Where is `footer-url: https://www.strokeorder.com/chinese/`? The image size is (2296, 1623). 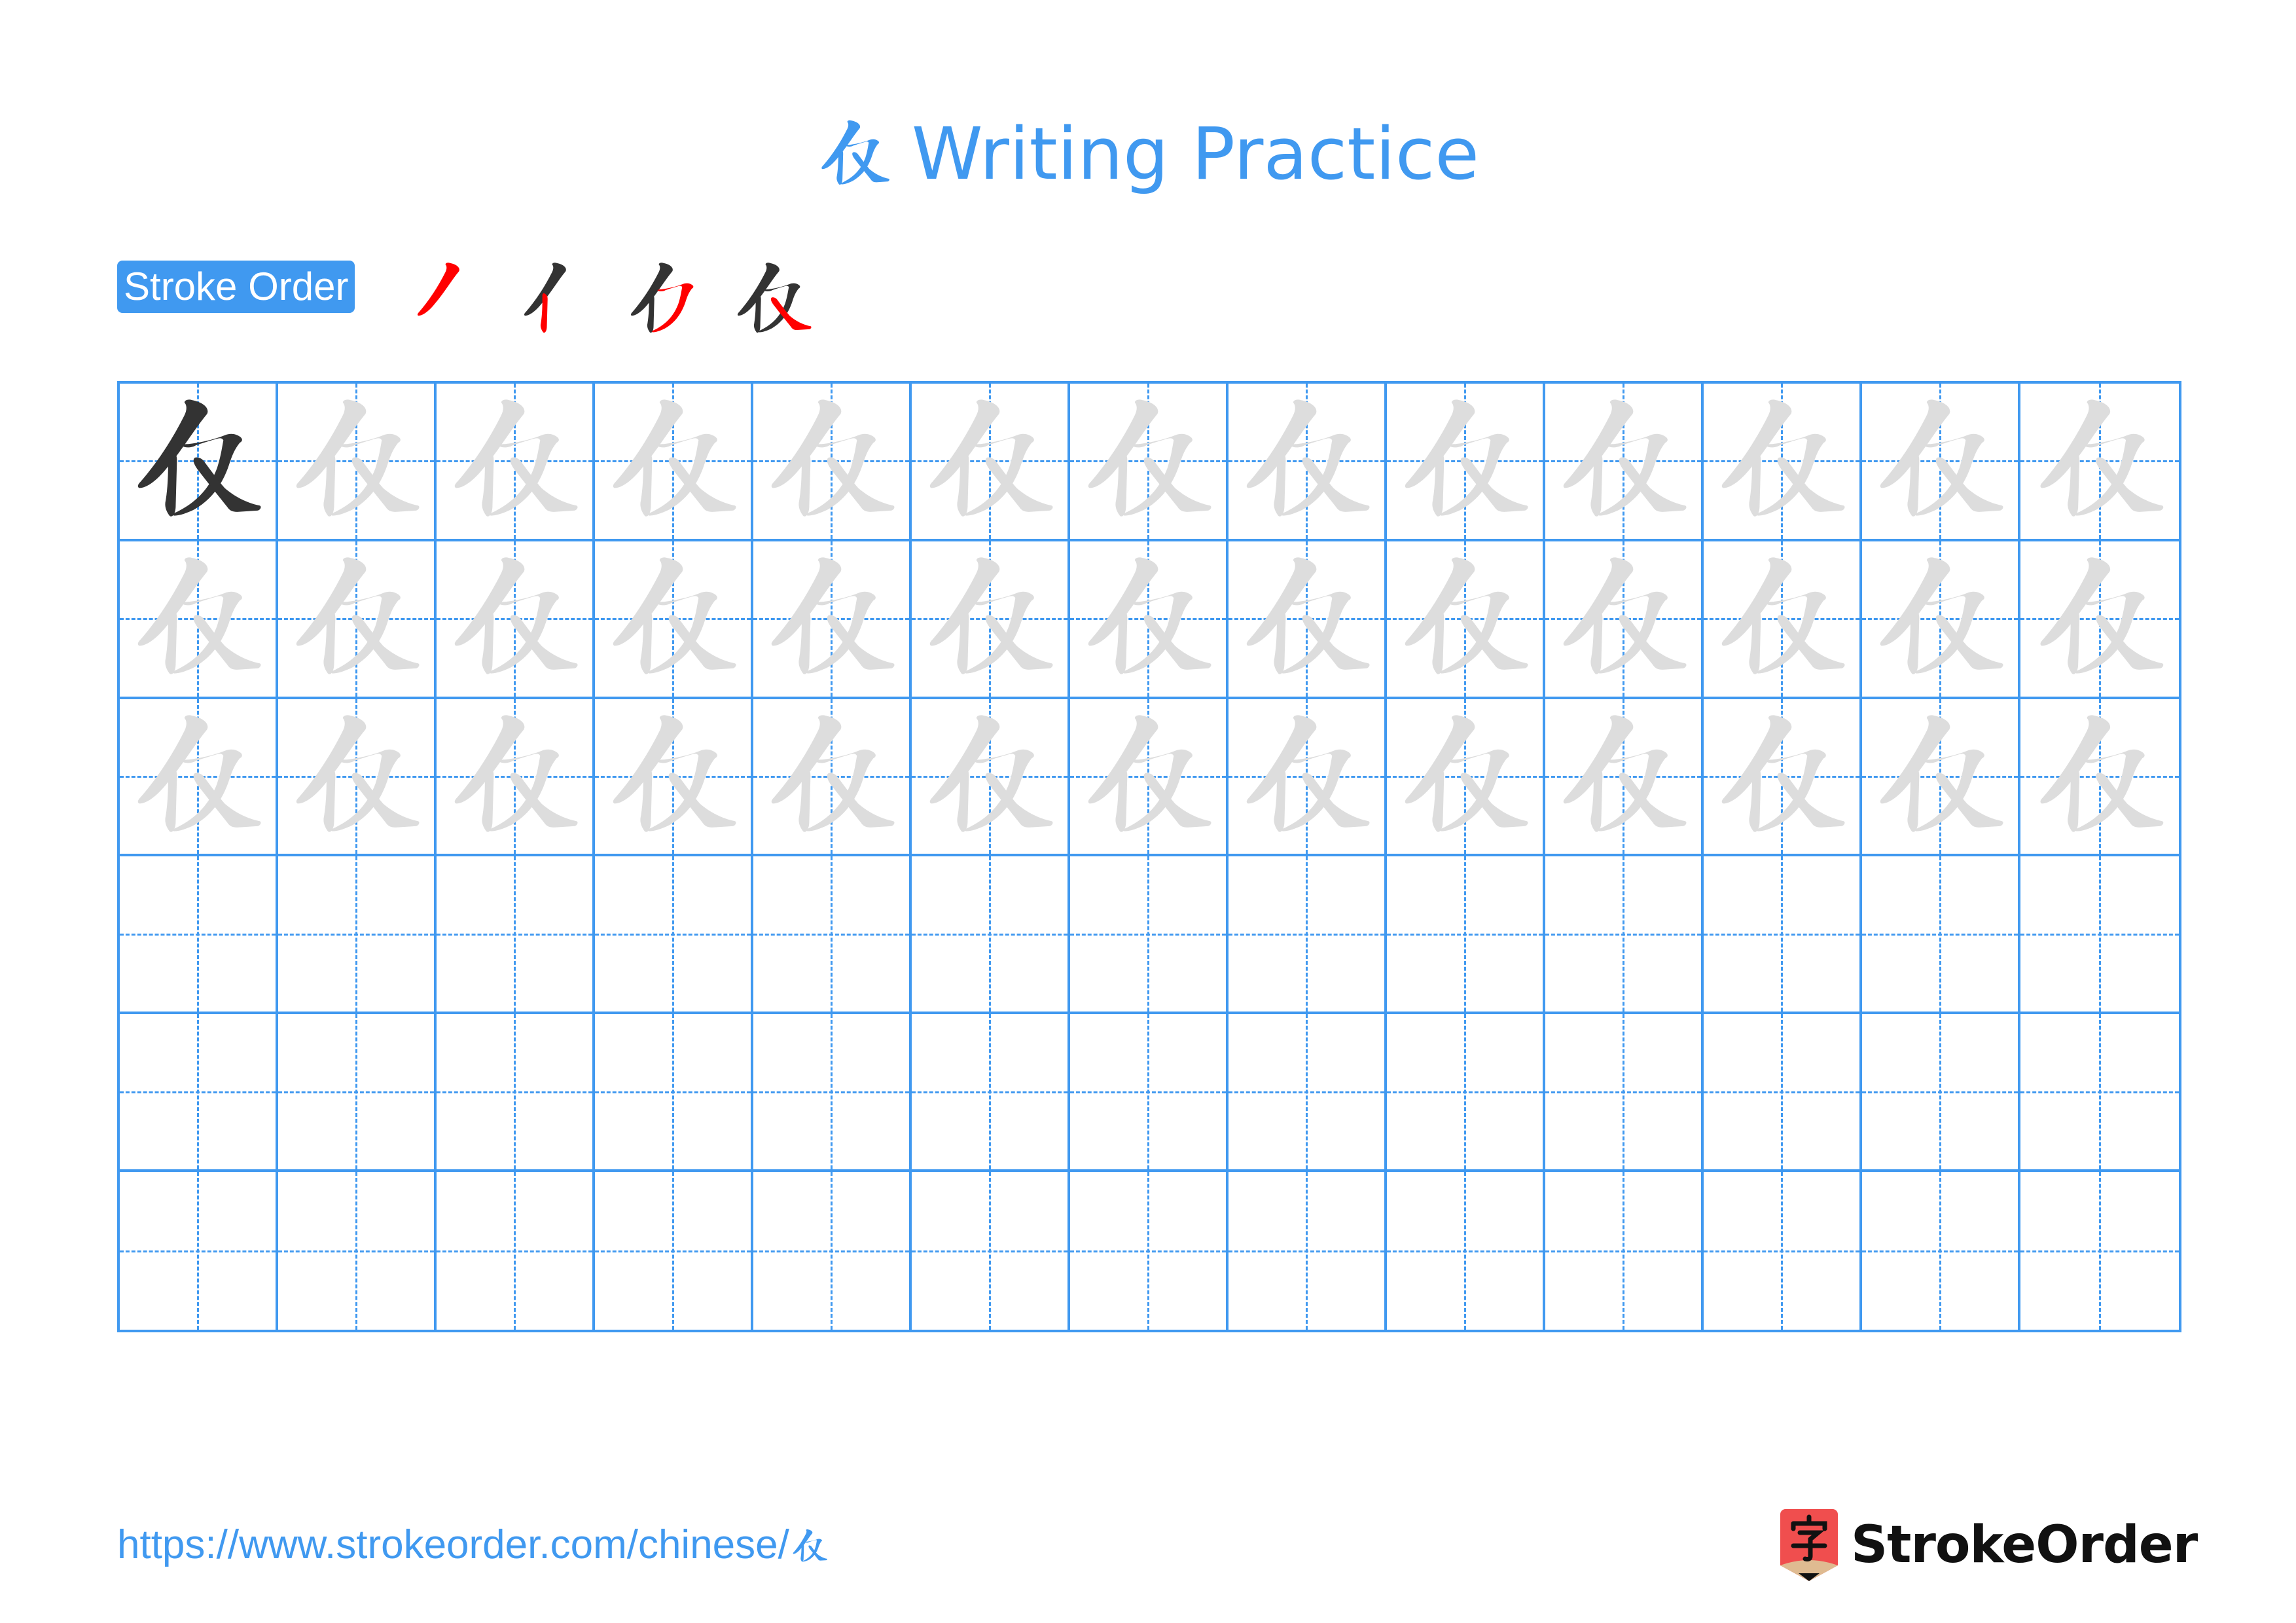
footer-url: https://www.strokeorder.com/chinese/ is located at coordinates (473, 1545).